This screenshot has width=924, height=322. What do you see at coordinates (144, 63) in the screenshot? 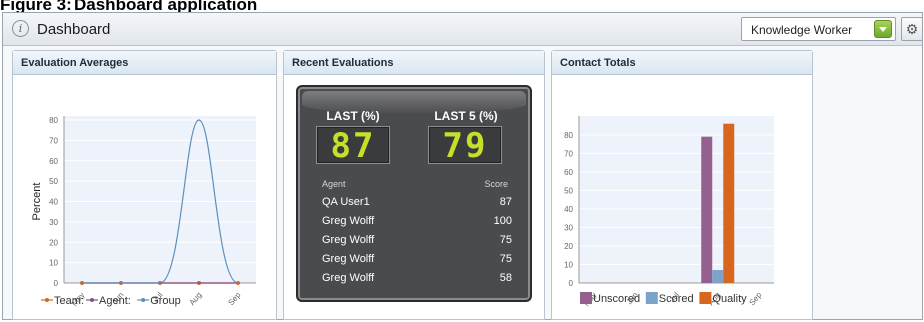
I see `panel-title: Evaluation Averages` at bounding box center [144, 63].